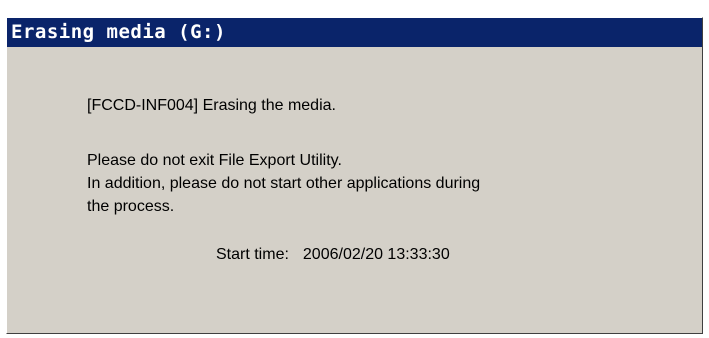 This screenshot has width=709, height=338. I want to click on start-time-value: 2006/02/20 13:33:30, so click(376, 254).